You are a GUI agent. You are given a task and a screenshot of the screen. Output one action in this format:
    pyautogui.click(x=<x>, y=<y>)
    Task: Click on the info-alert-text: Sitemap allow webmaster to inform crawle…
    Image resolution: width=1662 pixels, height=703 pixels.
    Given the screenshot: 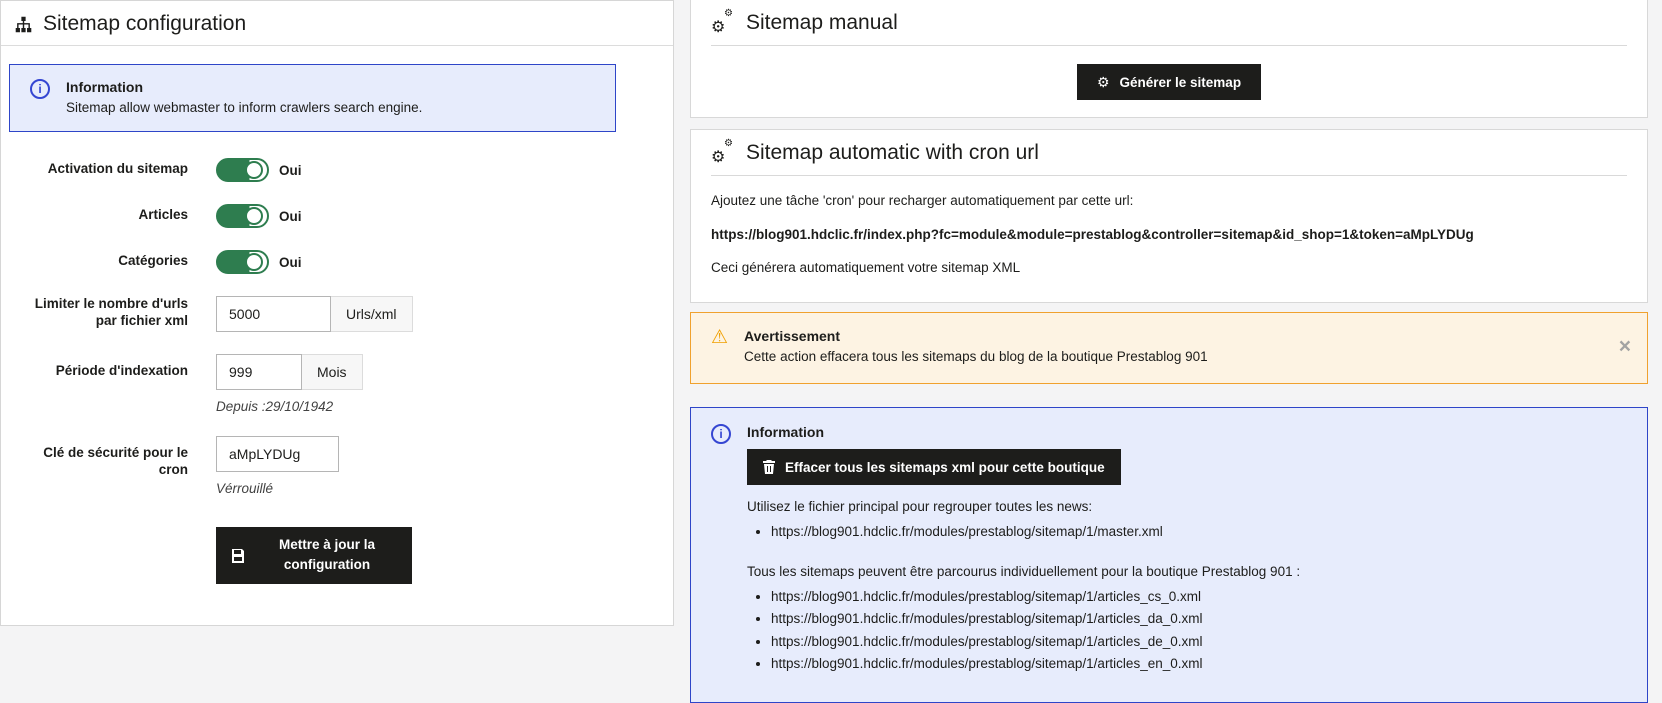 What is the action you would take?
    pyautogui.click(x=244, y=107)
    